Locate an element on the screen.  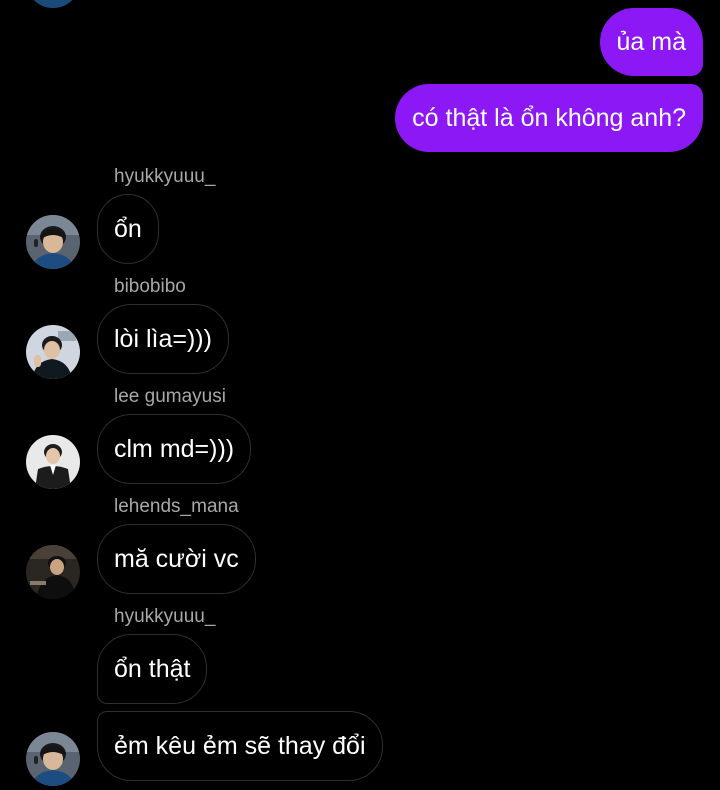
message-text: ẻm kêu ẻm sẽ thay đổi is located at coordinates (240, 746).